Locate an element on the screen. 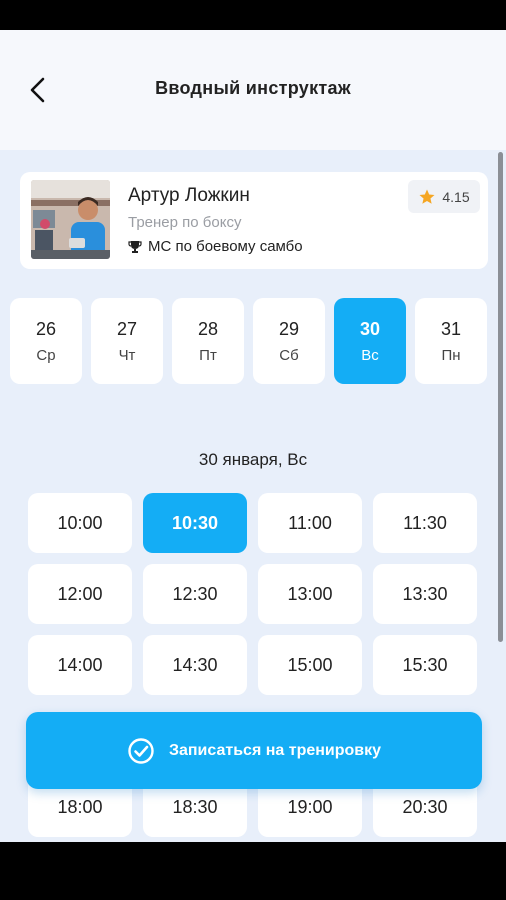 This screenshot has width=506, height=900. day-weekday: Пн is located at coordinates (451, 355).